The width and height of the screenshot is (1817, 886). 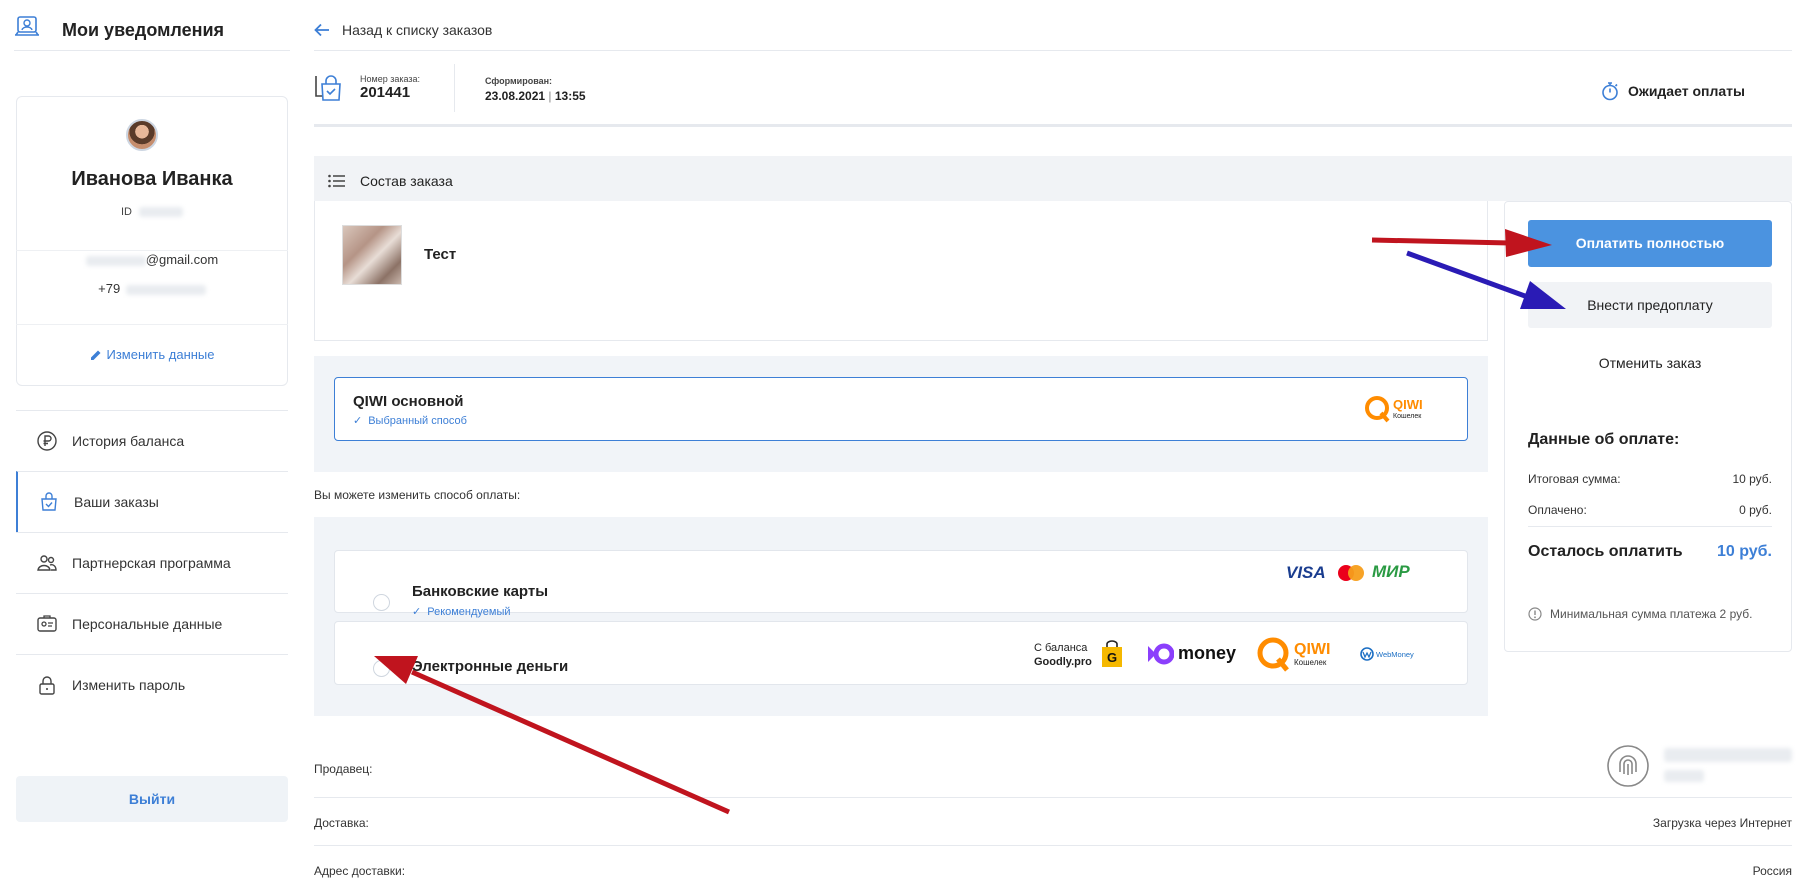 What do you see at coordinates (1605, 551) in the screenshot?
I see `payment-left-label: Осталось оплатить` at bounding box center [1605, 551].